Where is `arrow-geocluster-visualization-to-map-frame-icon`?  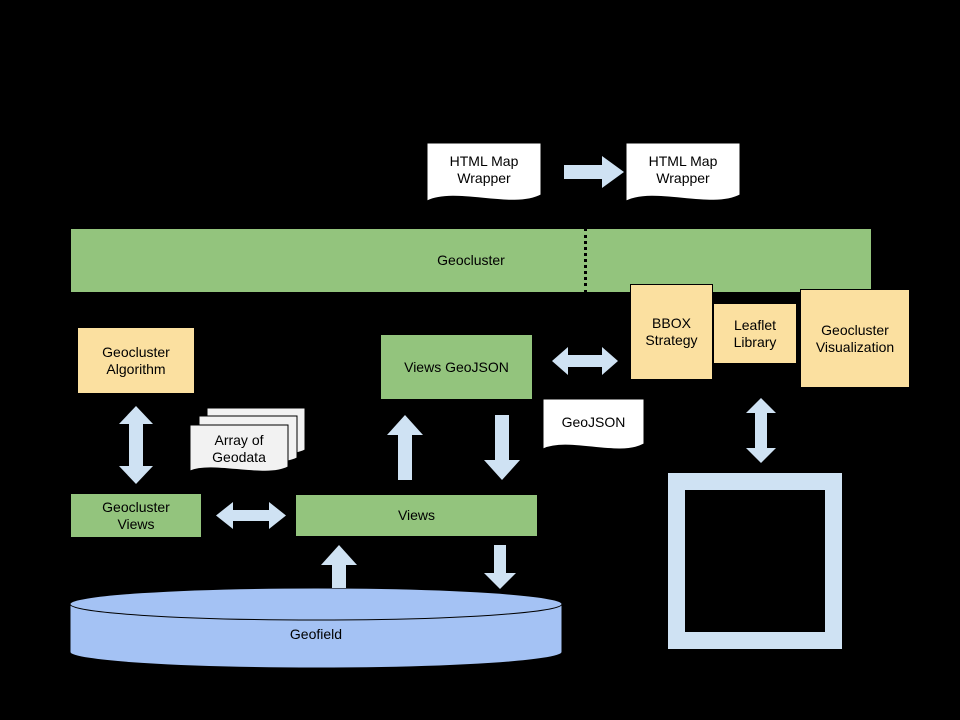
arrow-geocluster-visualization-to-map-frame-icon is located at coordinates (761, 430).